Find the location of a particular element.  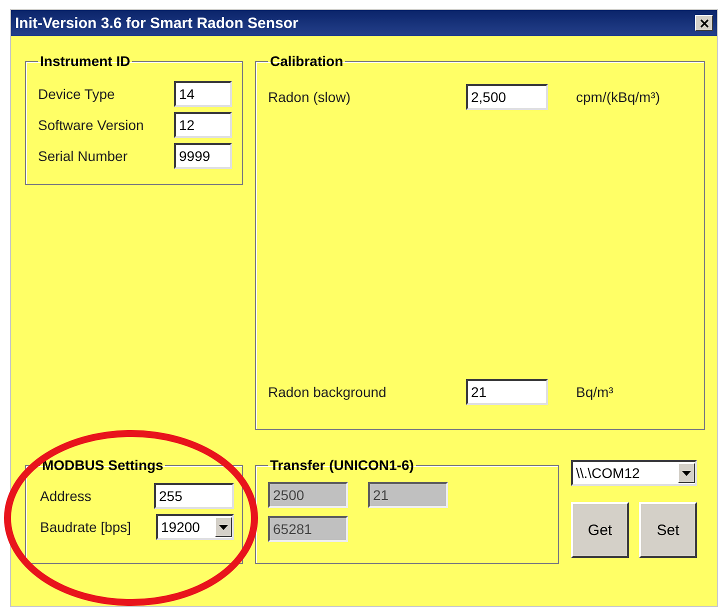

close-button is located at coordinates (704, 23).